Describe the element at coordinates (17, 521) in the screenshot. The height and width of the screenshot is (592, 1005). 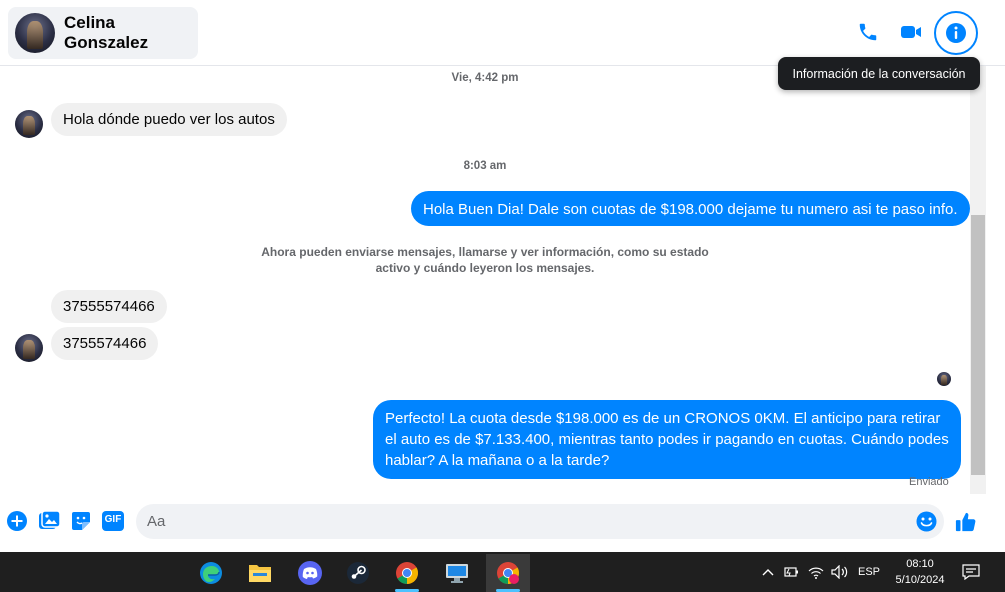
I see `plus-circle-icon` at that location.